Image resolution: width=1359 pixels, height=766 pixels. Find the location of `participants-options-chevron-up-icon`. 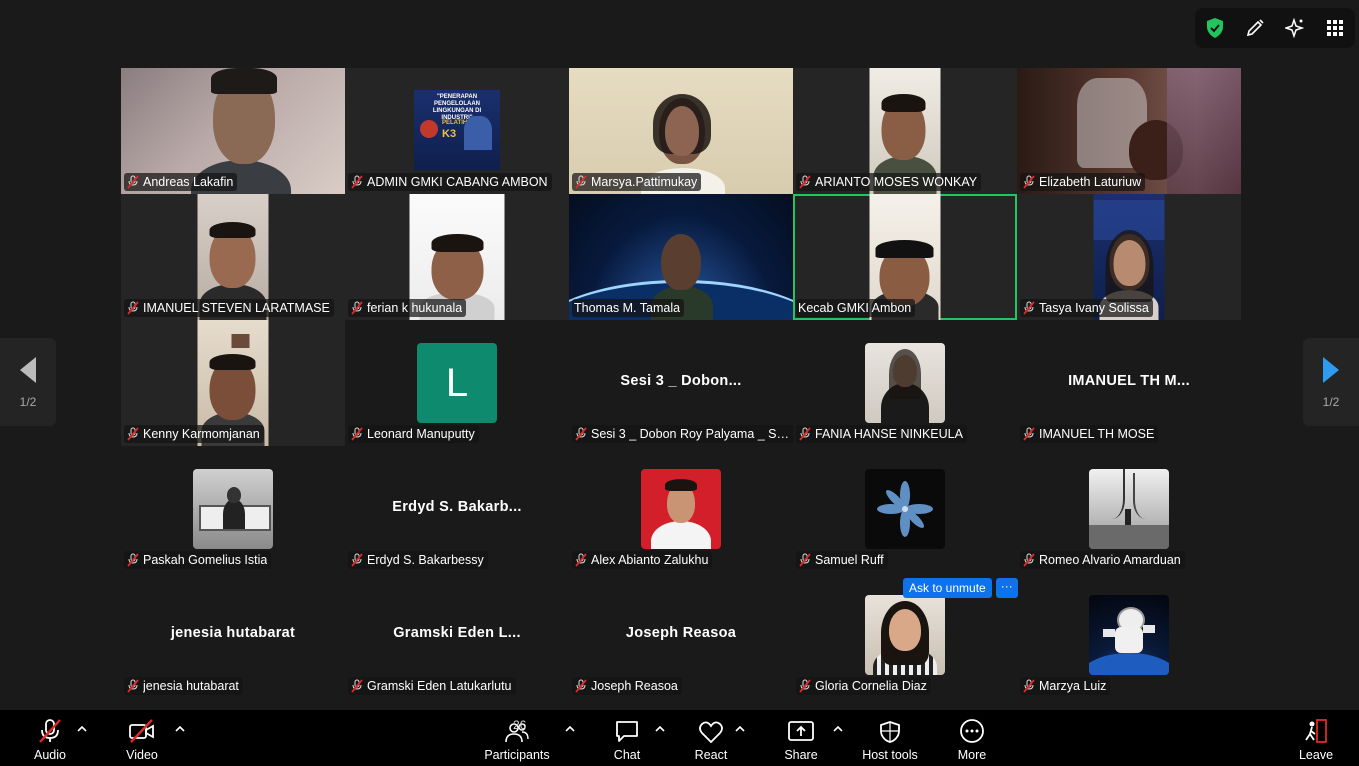

participants-options-chevron-up-icon is located at coordinates (570, 729).